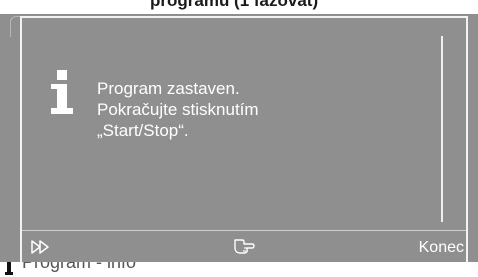  Describe the element at coordinates (234, 5) in the screenshot. I see `top-strip-text: programu (1 fázovat)` at that location.